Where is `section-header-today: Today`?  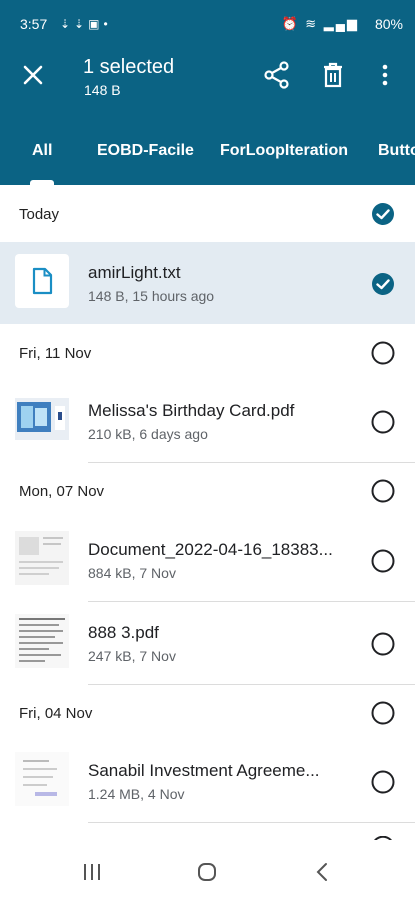 section-header-today: Today is located at coordinates (207, 214).